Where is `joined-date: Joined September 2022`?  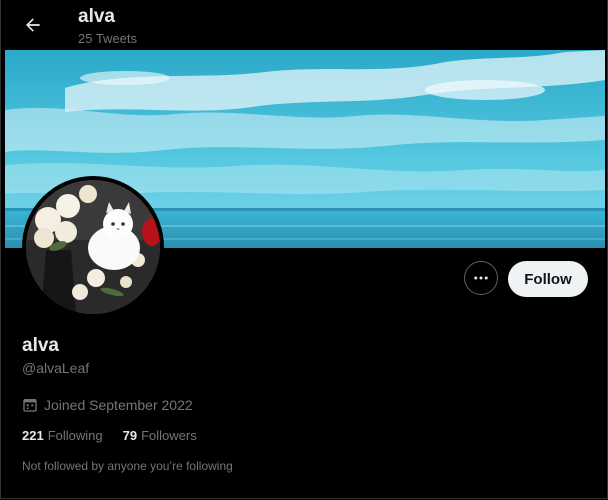 joined-date: Joined September 2022 is located at coordinates (107, 405).